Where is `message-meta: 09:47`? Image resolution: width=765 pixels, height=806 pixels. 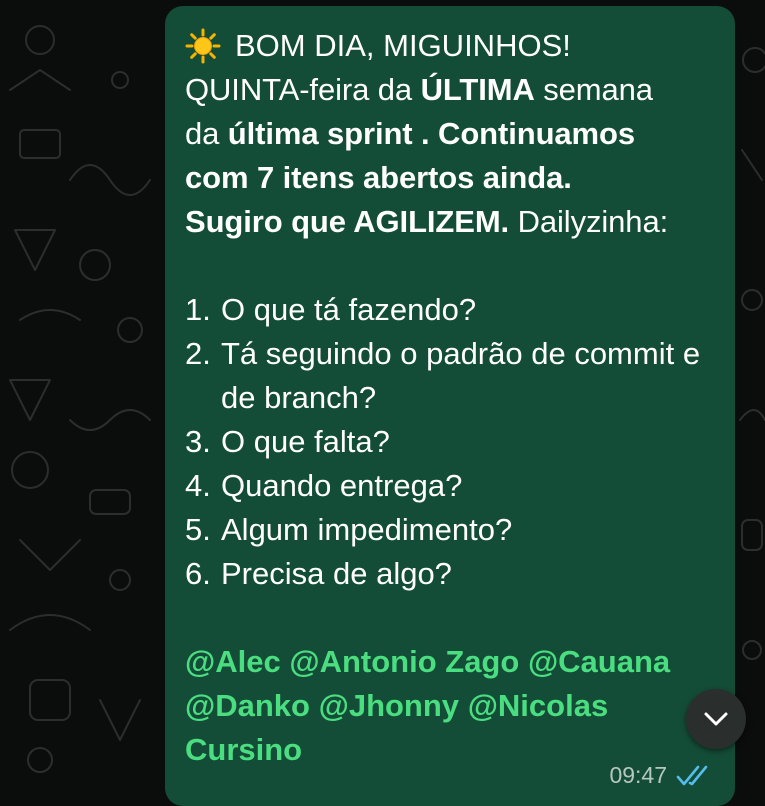
message-meta: 09:47 is located at coordinates (661, 775).